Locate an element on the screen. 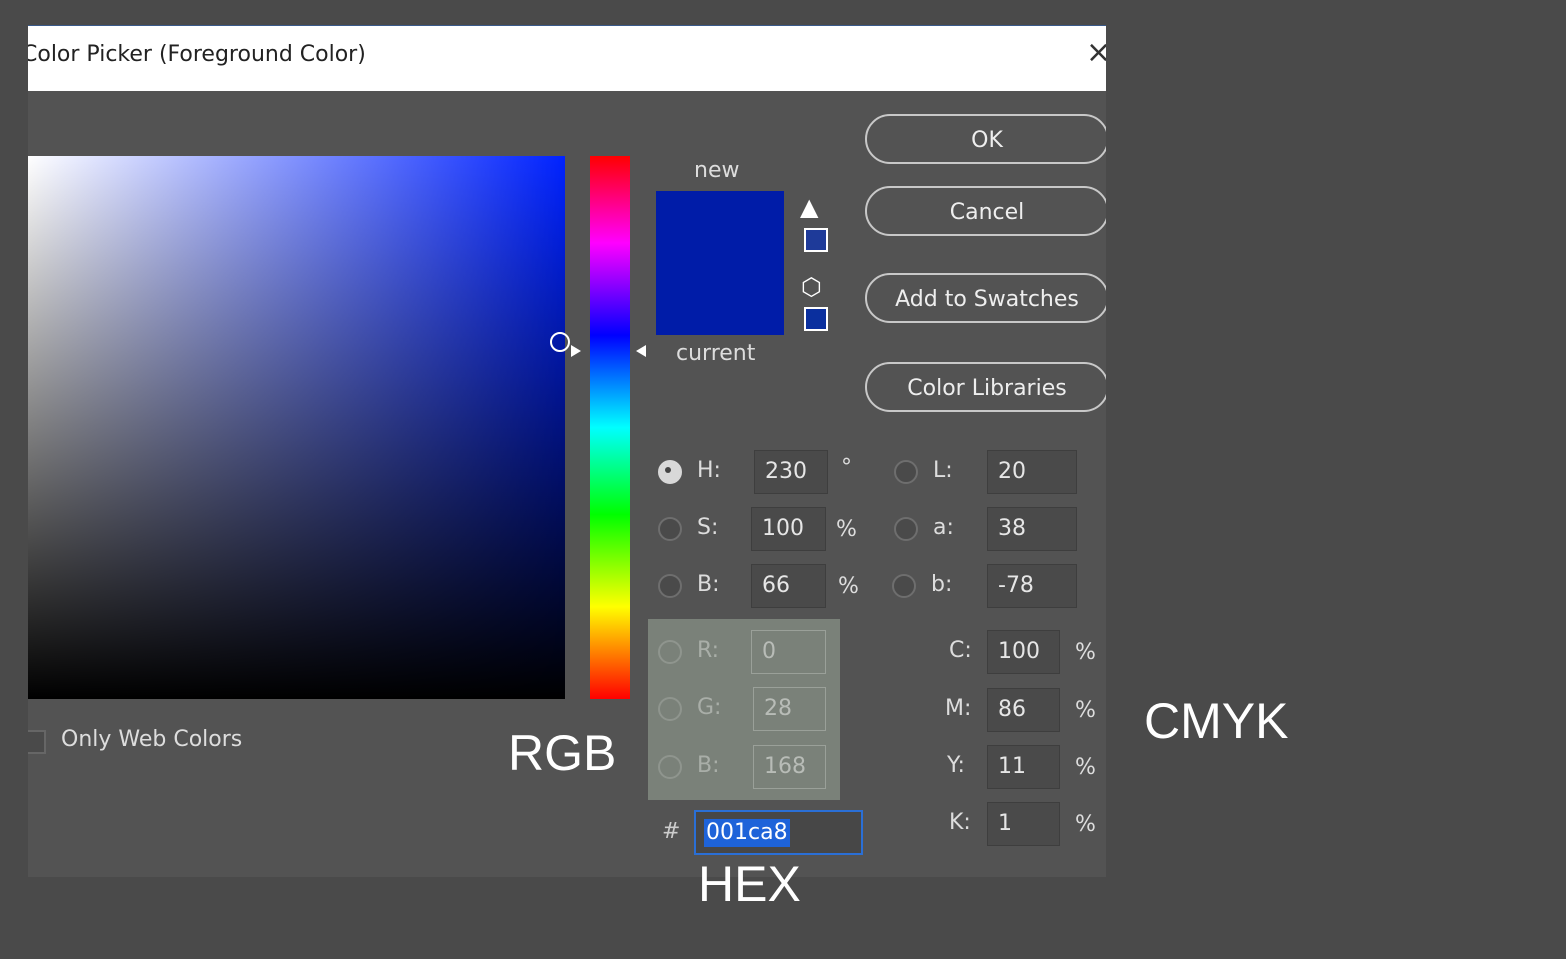 This screenshot has height=959, width=1566. hex-input: 001ca8 is located at coordinates (778, 832).